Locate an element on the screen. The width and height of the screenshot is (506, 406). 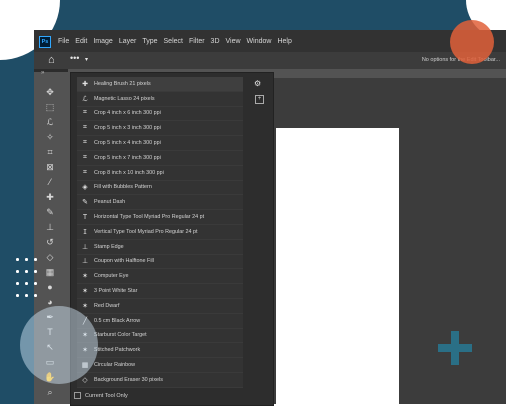
chevron-down-icon: ▾ is located at coordinates (86, 59).